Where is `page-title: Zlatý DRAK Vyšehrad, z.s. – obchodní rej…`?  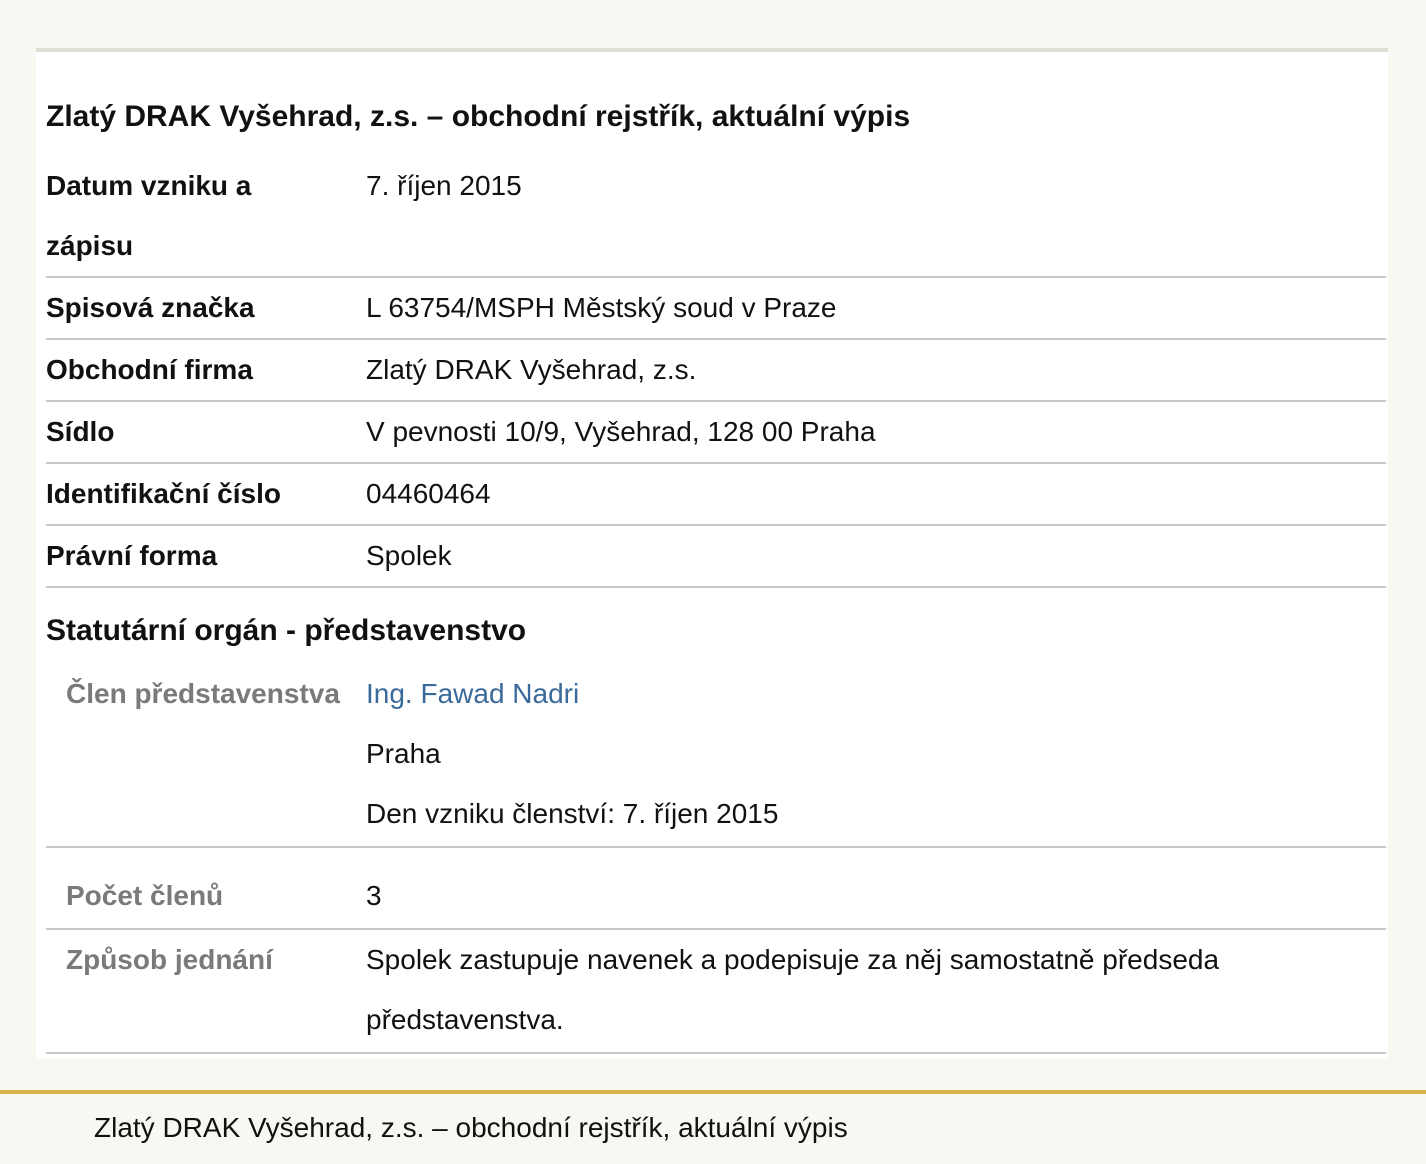 page-title: Zlatý DRAK Vyšehrad, z.s. – obchodní rej… is located at coordinates (478, 116).